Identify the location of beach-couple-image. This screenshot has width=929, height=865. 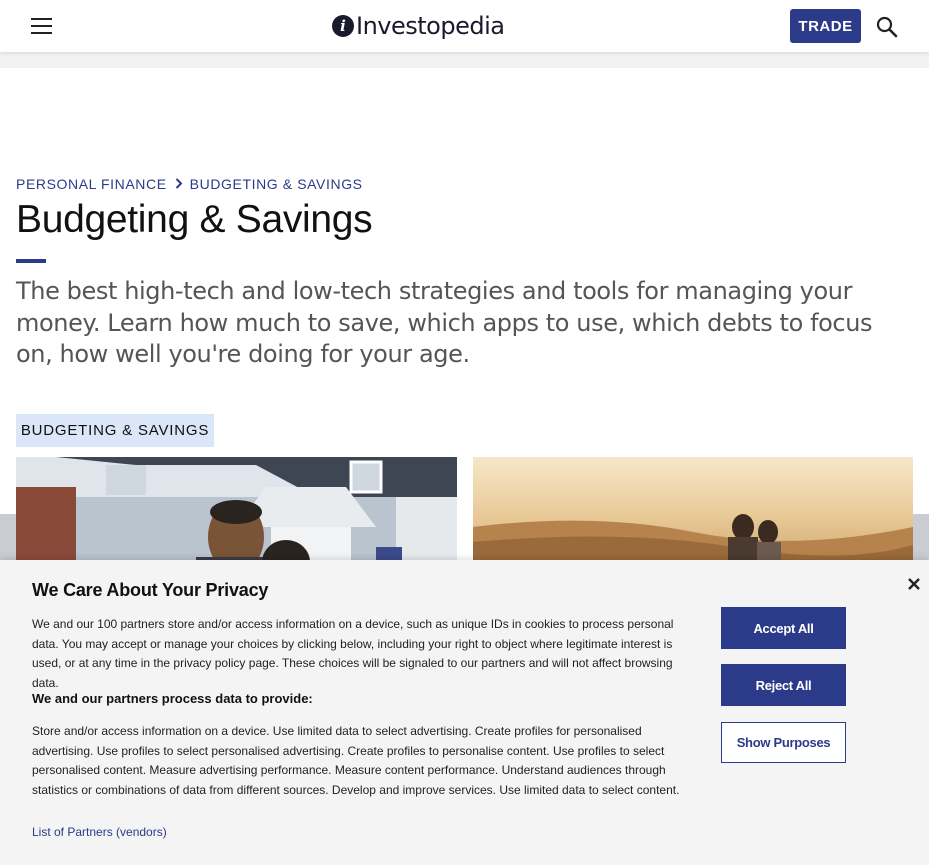
(693, 517).